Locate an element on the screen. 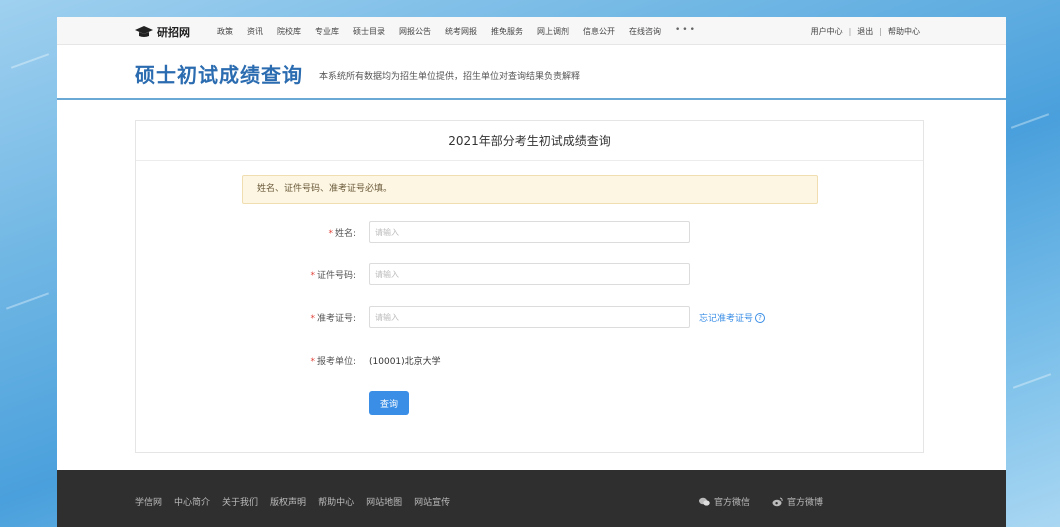  site-logo: 研招网 is located at coordinates (162, 32).